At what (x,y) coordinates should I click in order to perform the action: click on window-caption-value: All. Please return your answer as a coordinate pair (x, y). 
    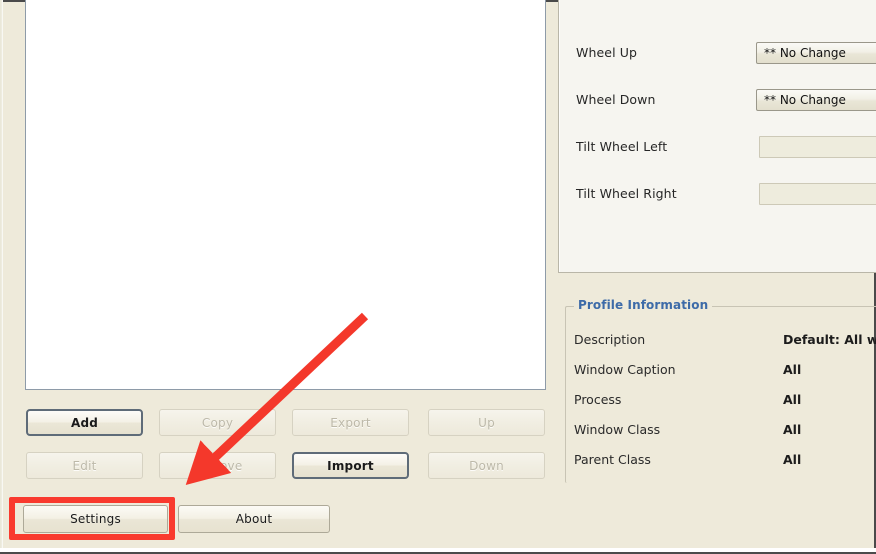
    Looking at the image, I should click on (792, 369).